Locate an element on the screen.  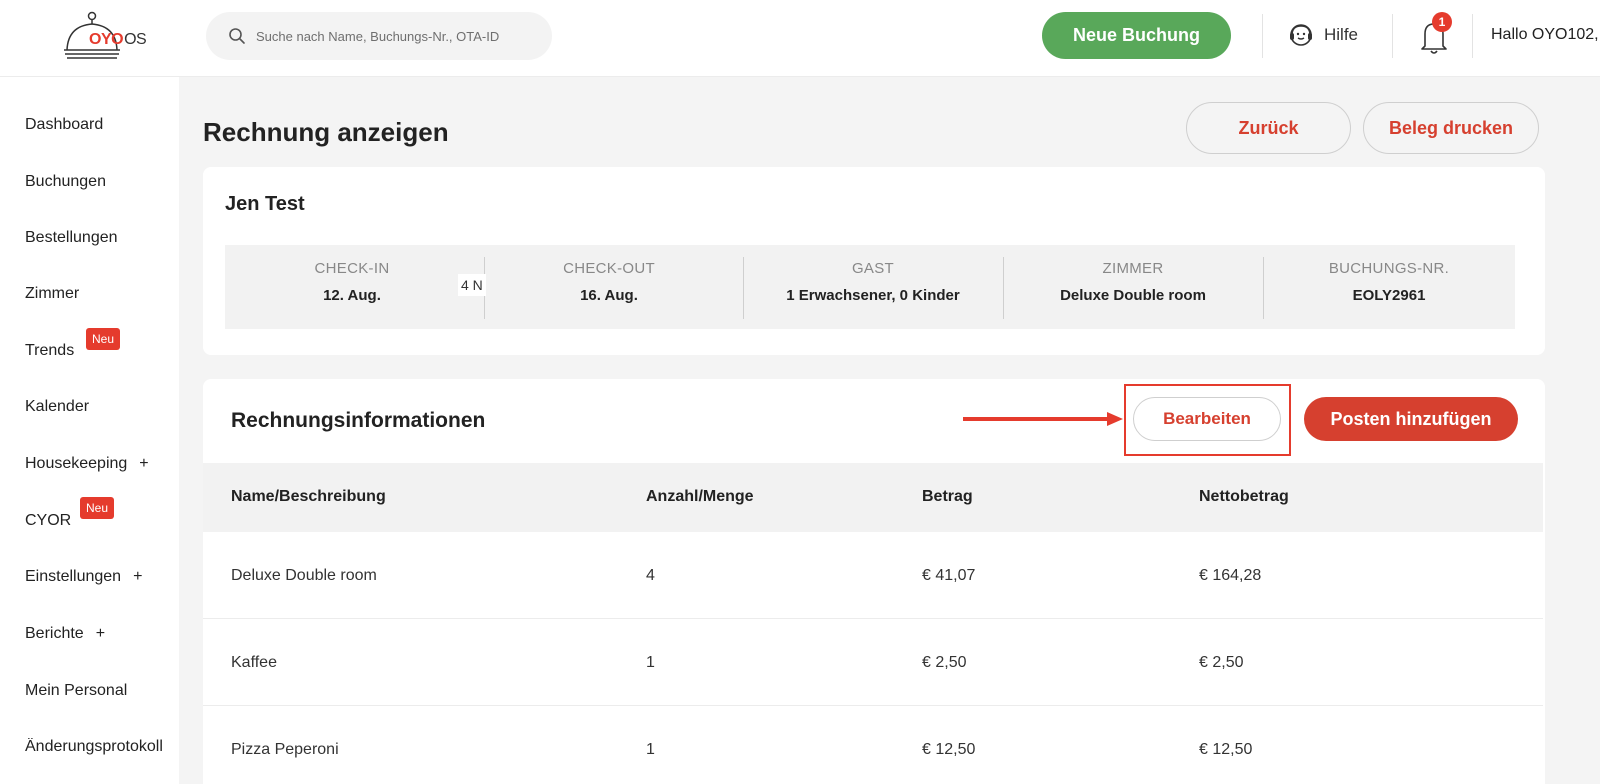
top-header: OYOOS Neue Buchung Hilfe 1 Hallo OYO102, is located at coordinates (800, 38).